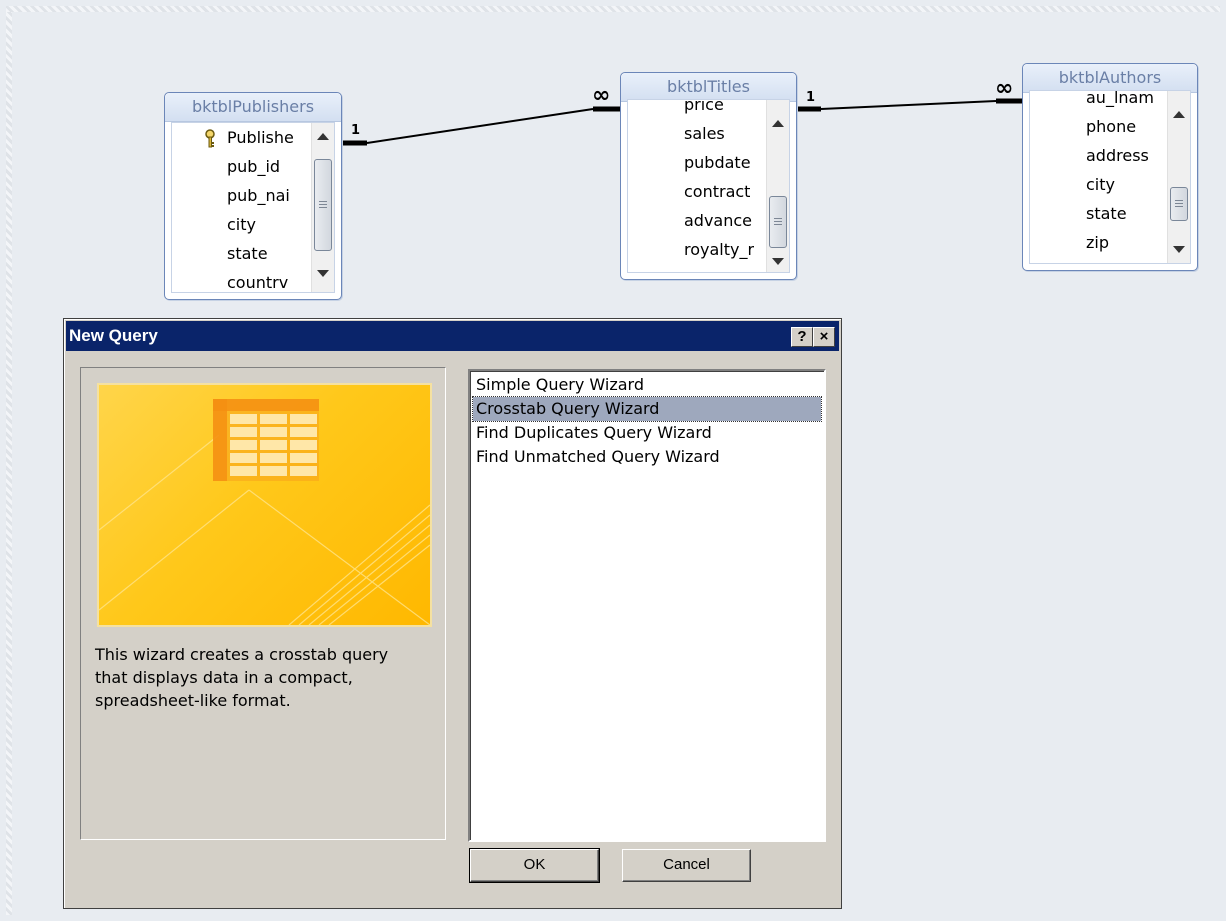  What do you see at coordinates (647, 433) in the screenshot?
I see `list-item-find-duplicates-query-wizard: Find Duplicates Query Wizard` at bounding box center [647, 433].